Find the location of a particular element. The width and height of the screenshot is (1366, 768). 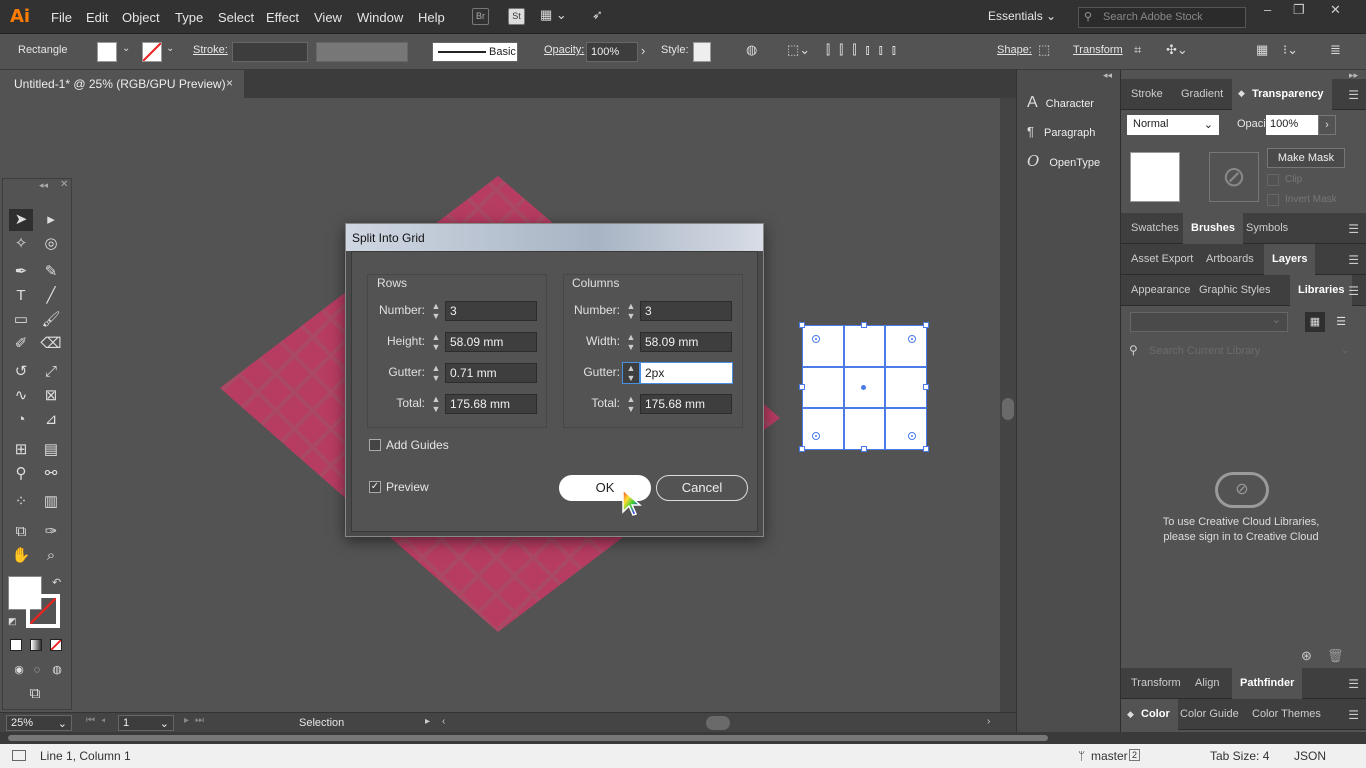

draw-inside-icon: ◍ is located at coordinates (57, 670).